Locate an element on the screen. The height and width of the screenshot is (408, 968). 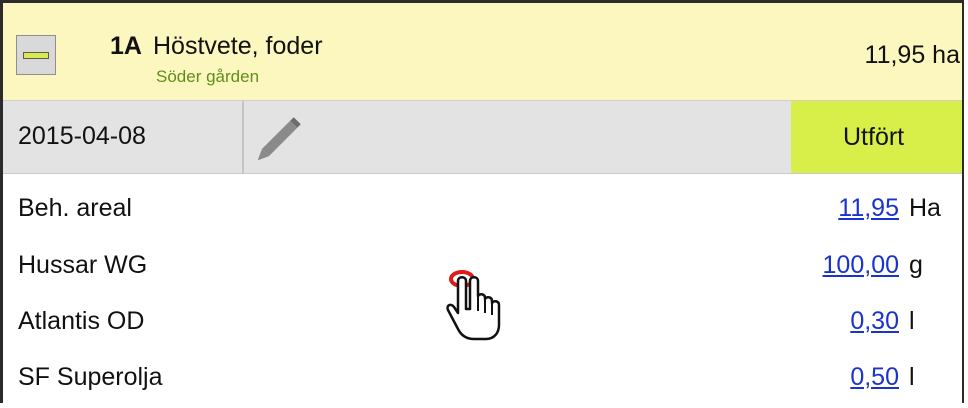
action-date-cell: 2015-04-08 is located at coordinates (123, 137).